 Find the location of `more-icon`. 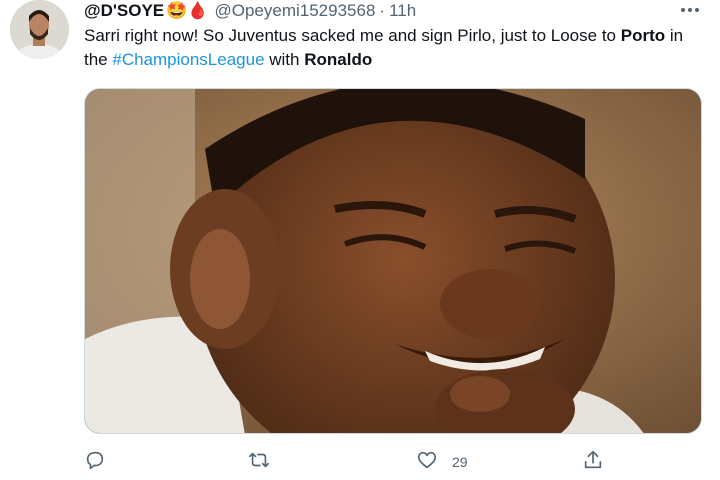

more-icon is located at coordinates (690, 10).